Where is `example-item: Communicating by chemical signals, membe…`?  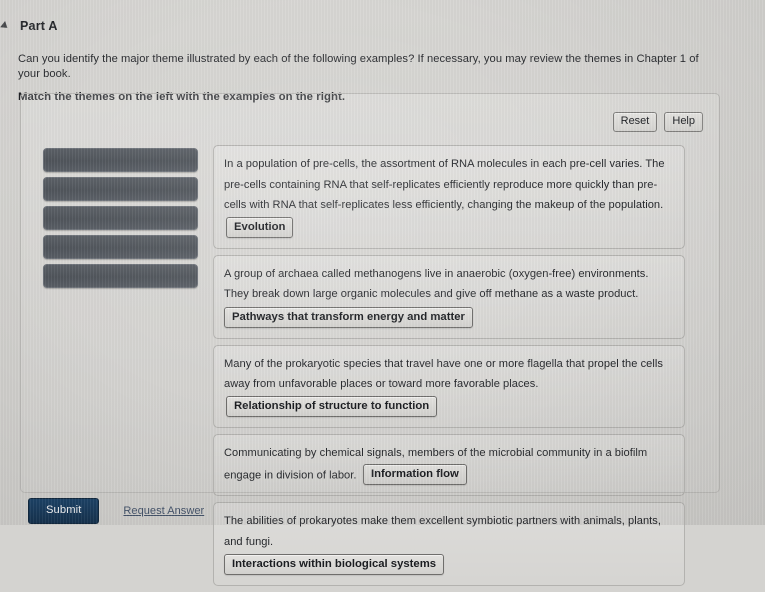
example-item: Communicating by chemical signals, membe… is located at coordinates (449, 465).